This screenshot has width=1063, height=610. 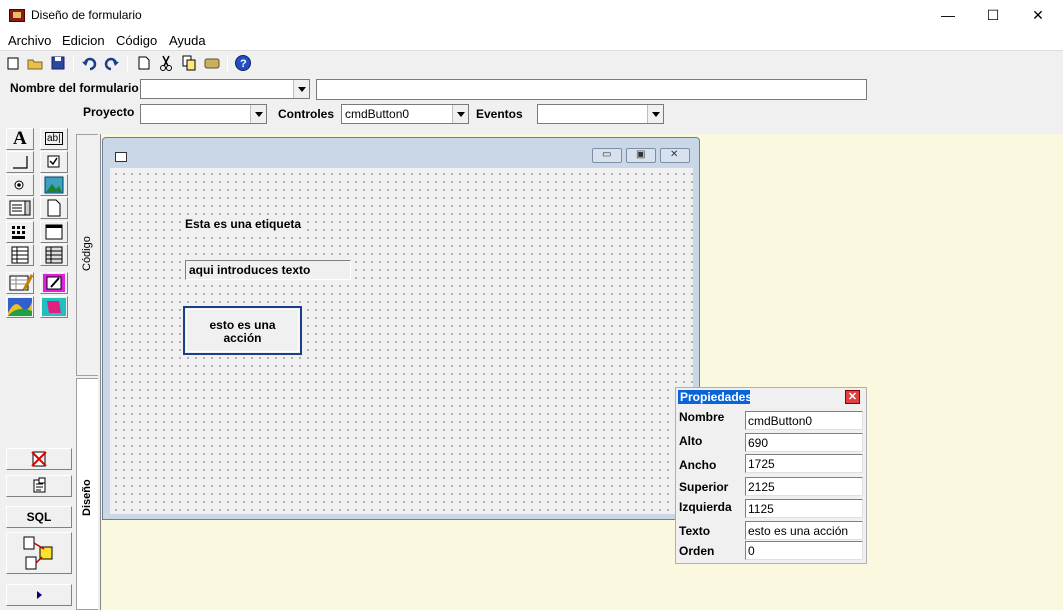 I want to click on listbox-tool, so click(x=20, y=208).